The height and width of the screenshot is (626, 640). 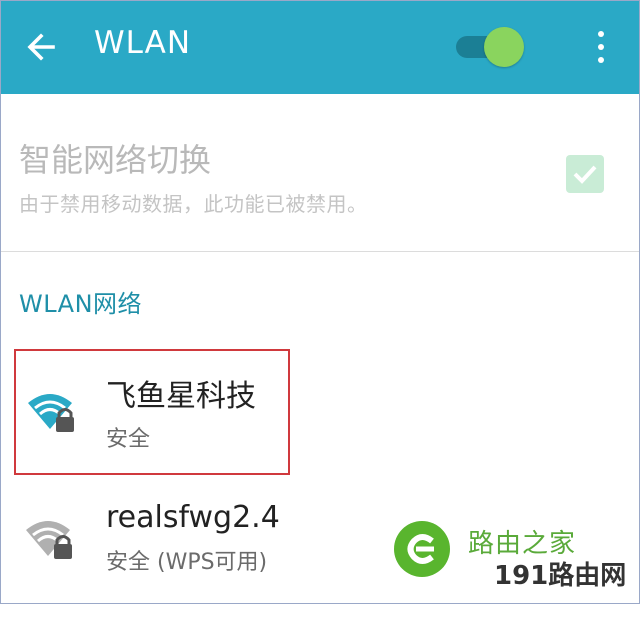 I want to click on app-bar: WLAN, so click(x=320, y=47).